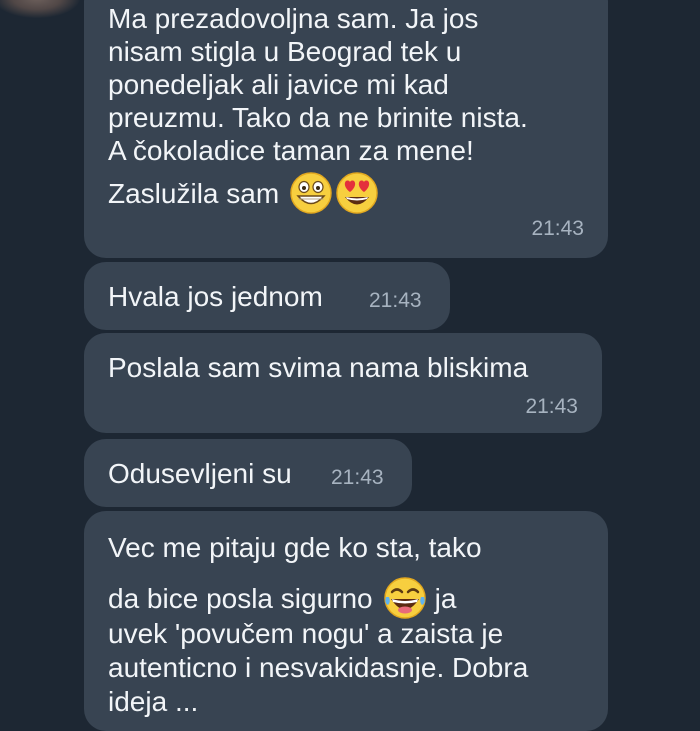 The width and height of the screenshot is (700, 731). Describe the element at coordinates (215, 296) in the screenshot. I see `message-text: Hvala jos jednom` at that location.